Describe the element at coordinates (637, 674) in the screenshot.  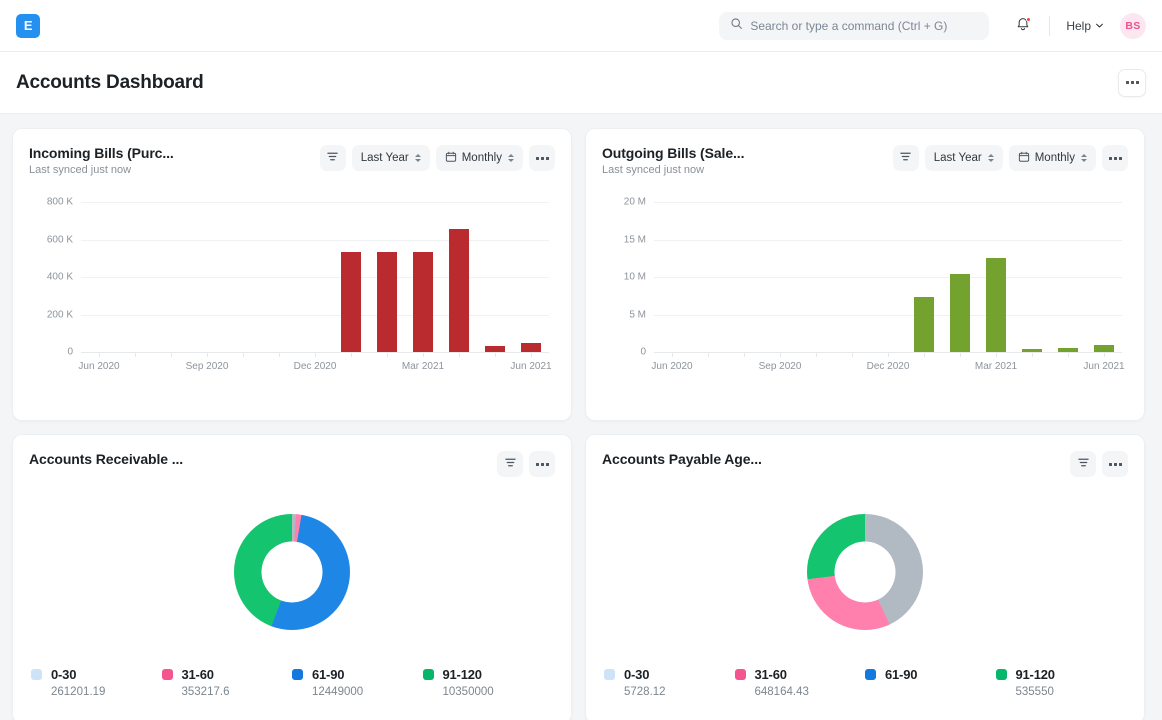
I see `legend-label: 0-30` at that location.